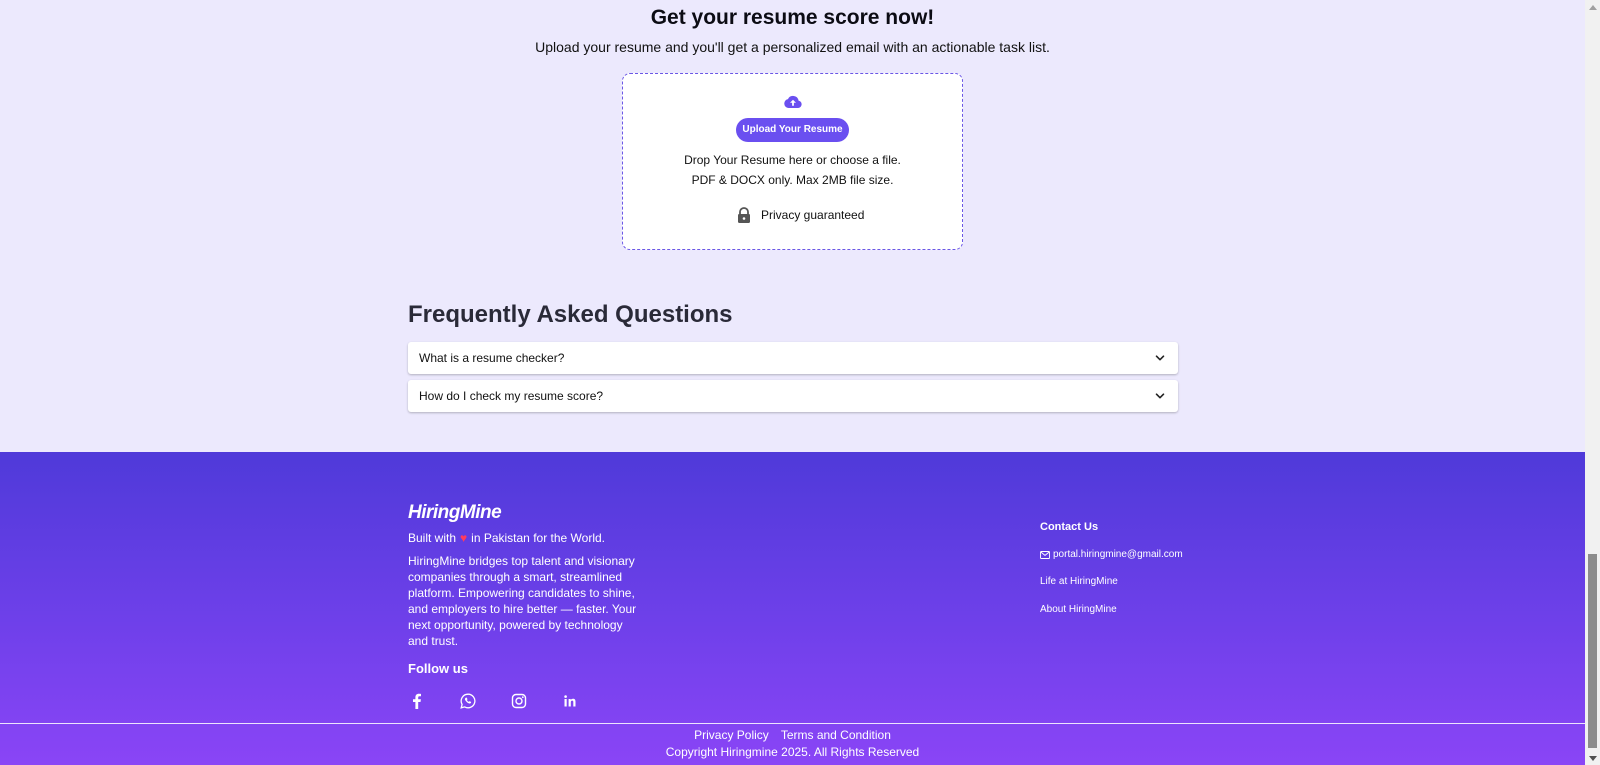  I want to click on faq-question: How do I check my resume score?, so click(511, 396).